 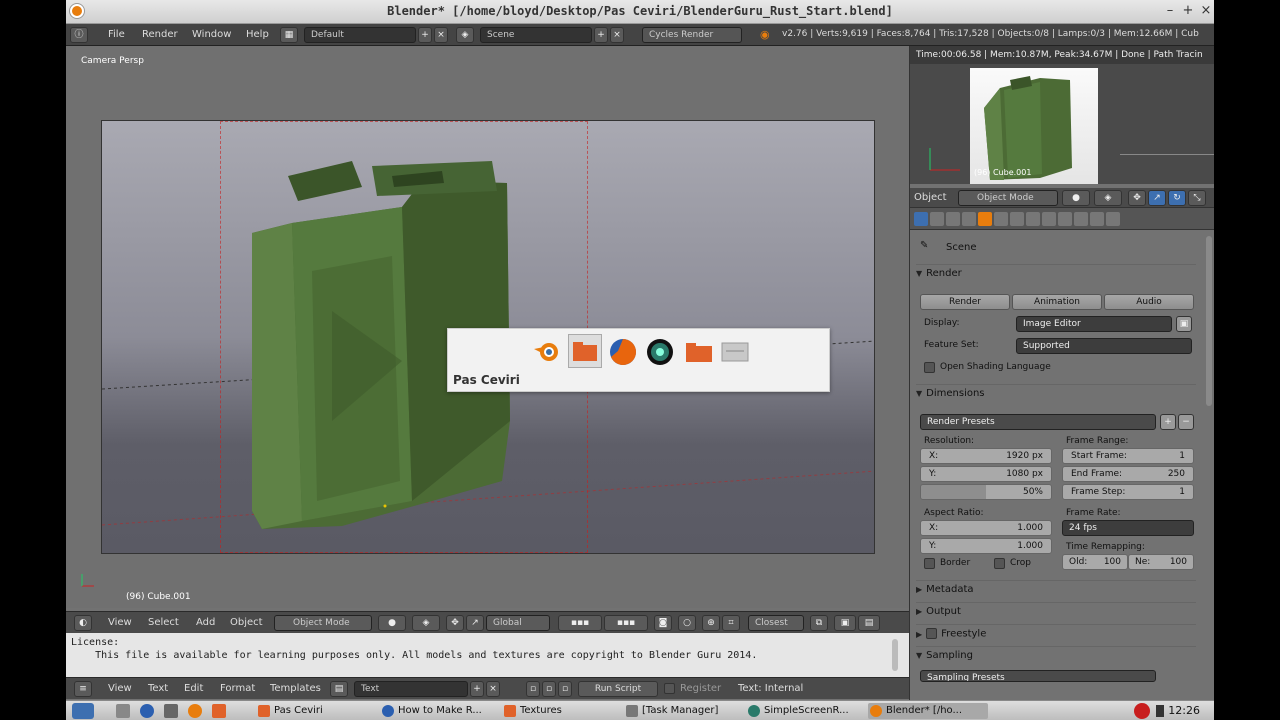 What do you see at coordinates (339, 689) in the screenshot?
I see `text-datablock-icon: ▤` at bounding box center [339, 689].